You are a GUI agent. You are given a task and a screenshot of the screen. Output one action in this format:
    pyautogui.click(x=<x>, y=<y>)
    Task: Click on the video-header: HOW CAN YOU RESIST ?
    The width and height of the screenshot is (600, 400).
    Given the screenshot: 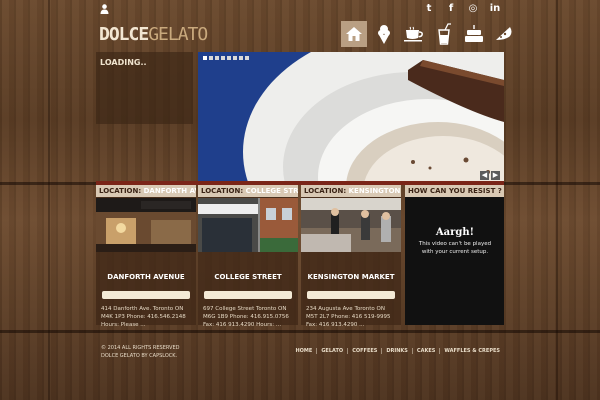 What is the action you would take?
    pyautogui.click(x=454, y=191)
    